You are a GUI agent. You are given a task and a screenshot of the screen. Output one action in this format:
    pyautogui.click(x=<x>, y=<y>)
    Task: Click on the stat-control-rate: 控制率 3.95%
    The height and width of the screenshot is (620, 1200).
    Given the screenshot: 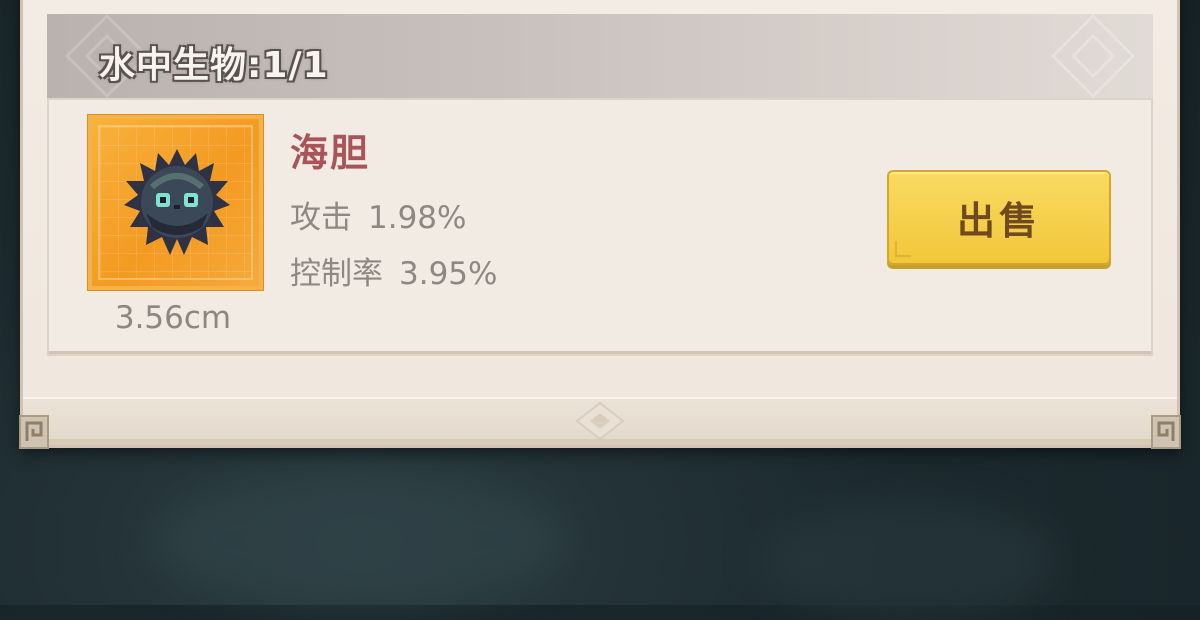 What is the action you would take?
    pyautogui.click(x=393, y=270)
    